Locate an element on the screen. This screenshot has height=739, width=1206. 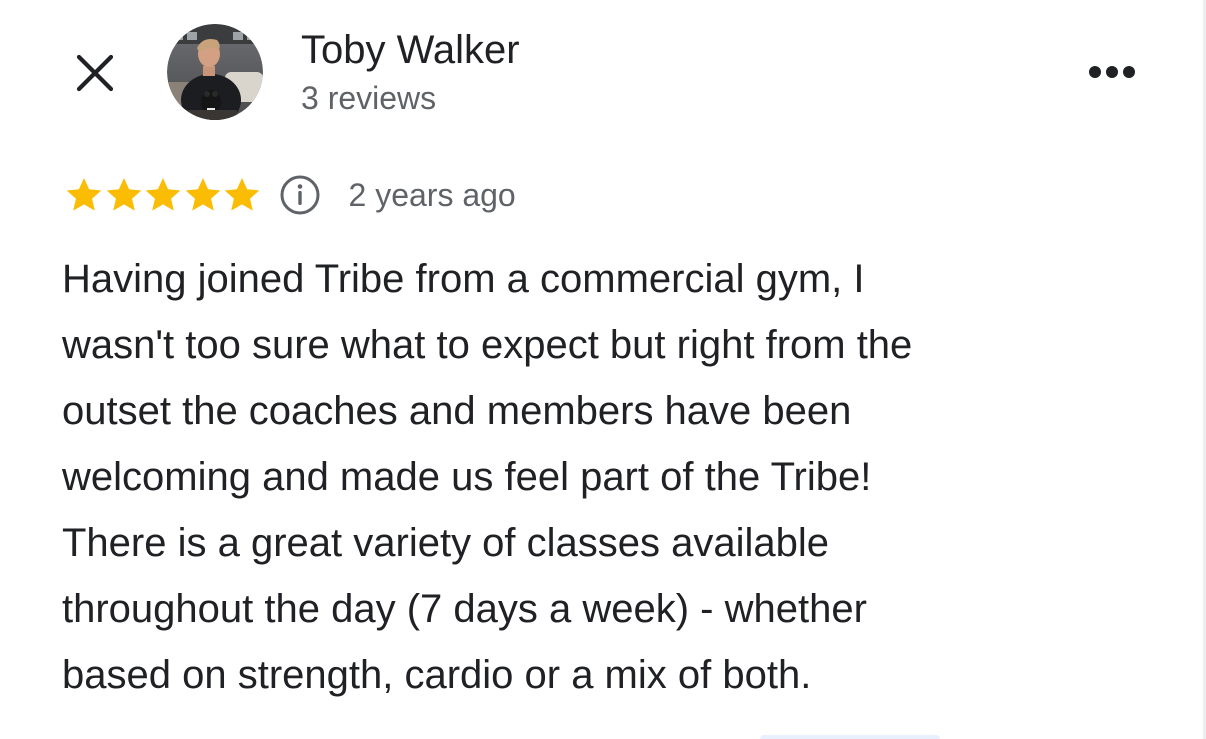
rating-info-button is located at coordinates (300, 195).